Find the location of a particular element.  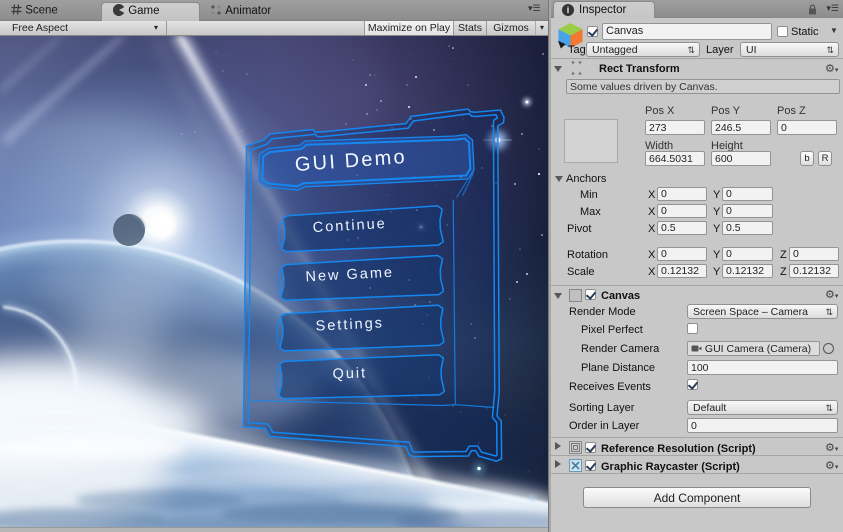

svg-text: Quit is located at coordinates (349, 373).